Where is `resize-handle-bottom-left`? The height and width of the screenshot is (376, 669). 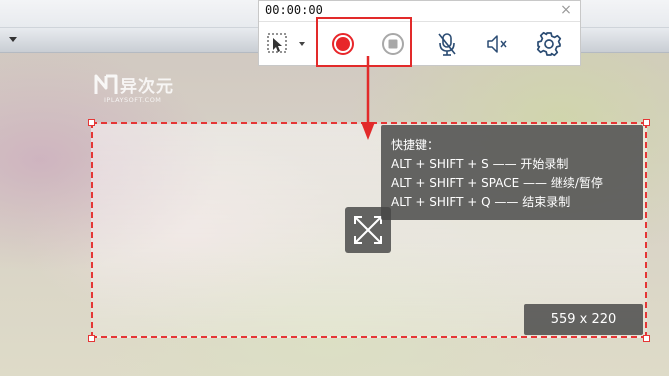 resize-handle-bottom-left is located at coordinates (91, 338).